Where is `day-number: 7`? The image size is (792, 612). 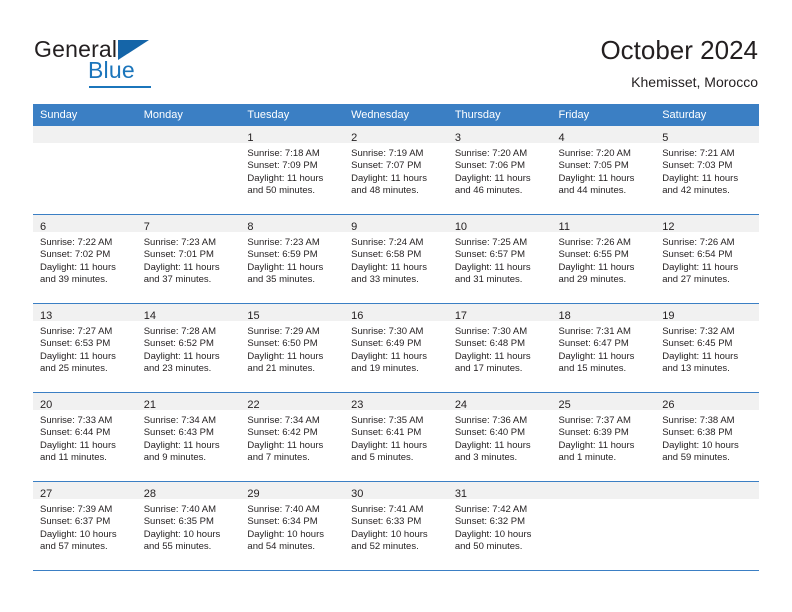
day-number: 7 is located at coordinates (146, 227).